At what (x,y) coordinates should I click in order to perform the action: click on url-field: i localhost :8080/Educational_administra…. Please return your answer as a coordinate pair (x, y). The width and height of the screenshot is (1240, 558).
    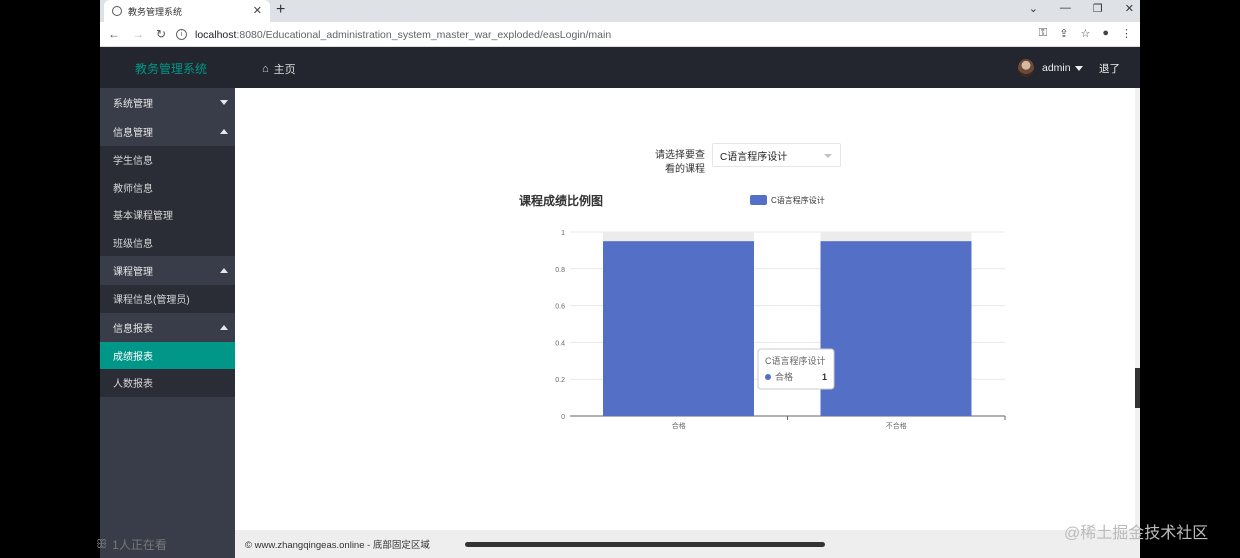
    Looking at the image, I should click on (596, 34).